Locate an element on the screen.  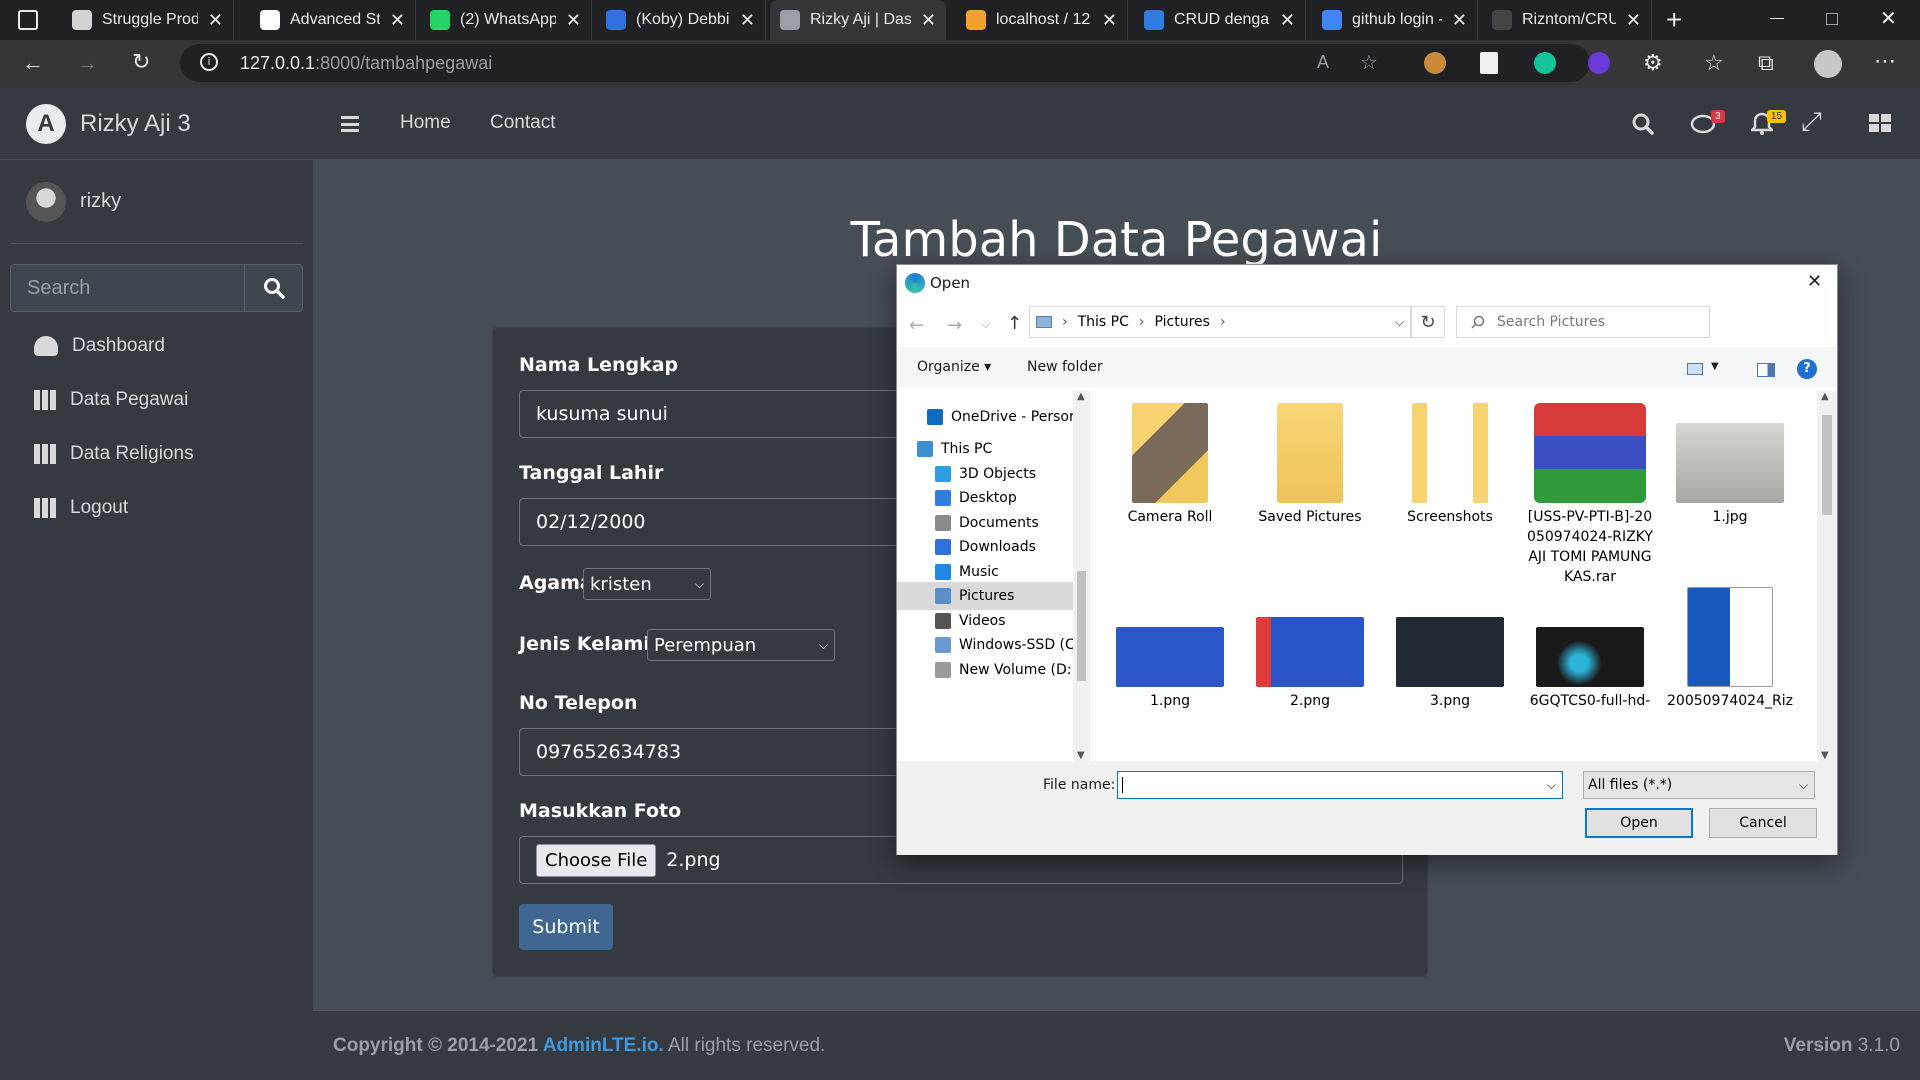
breadcrumb-this-pc: This PC is located at coordinates (1103, 322).